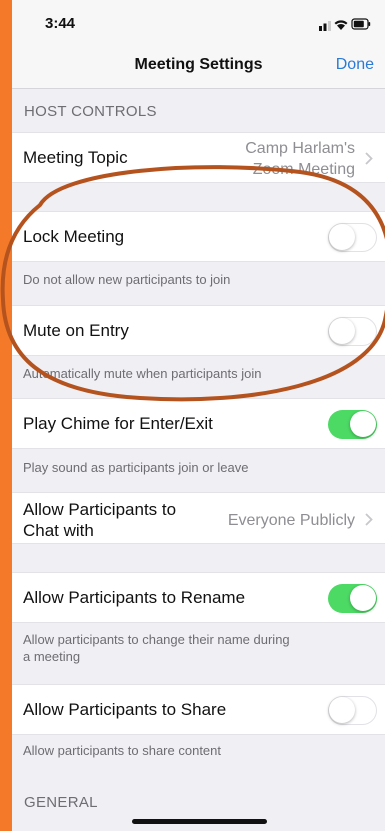 The height and width of the screenshot is (831, 385). I want to click on allow-chat-label-line2: Chat with, so click(58, 530).